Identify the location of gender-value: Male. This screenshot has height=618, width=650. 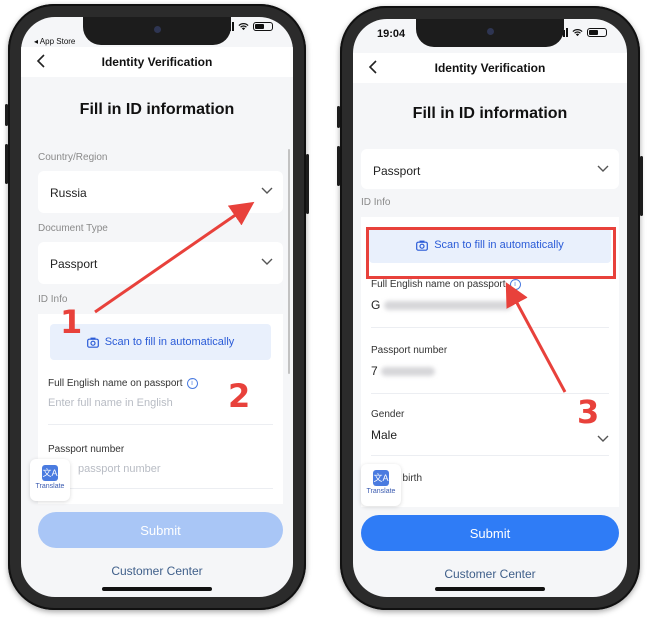
(384, 435).